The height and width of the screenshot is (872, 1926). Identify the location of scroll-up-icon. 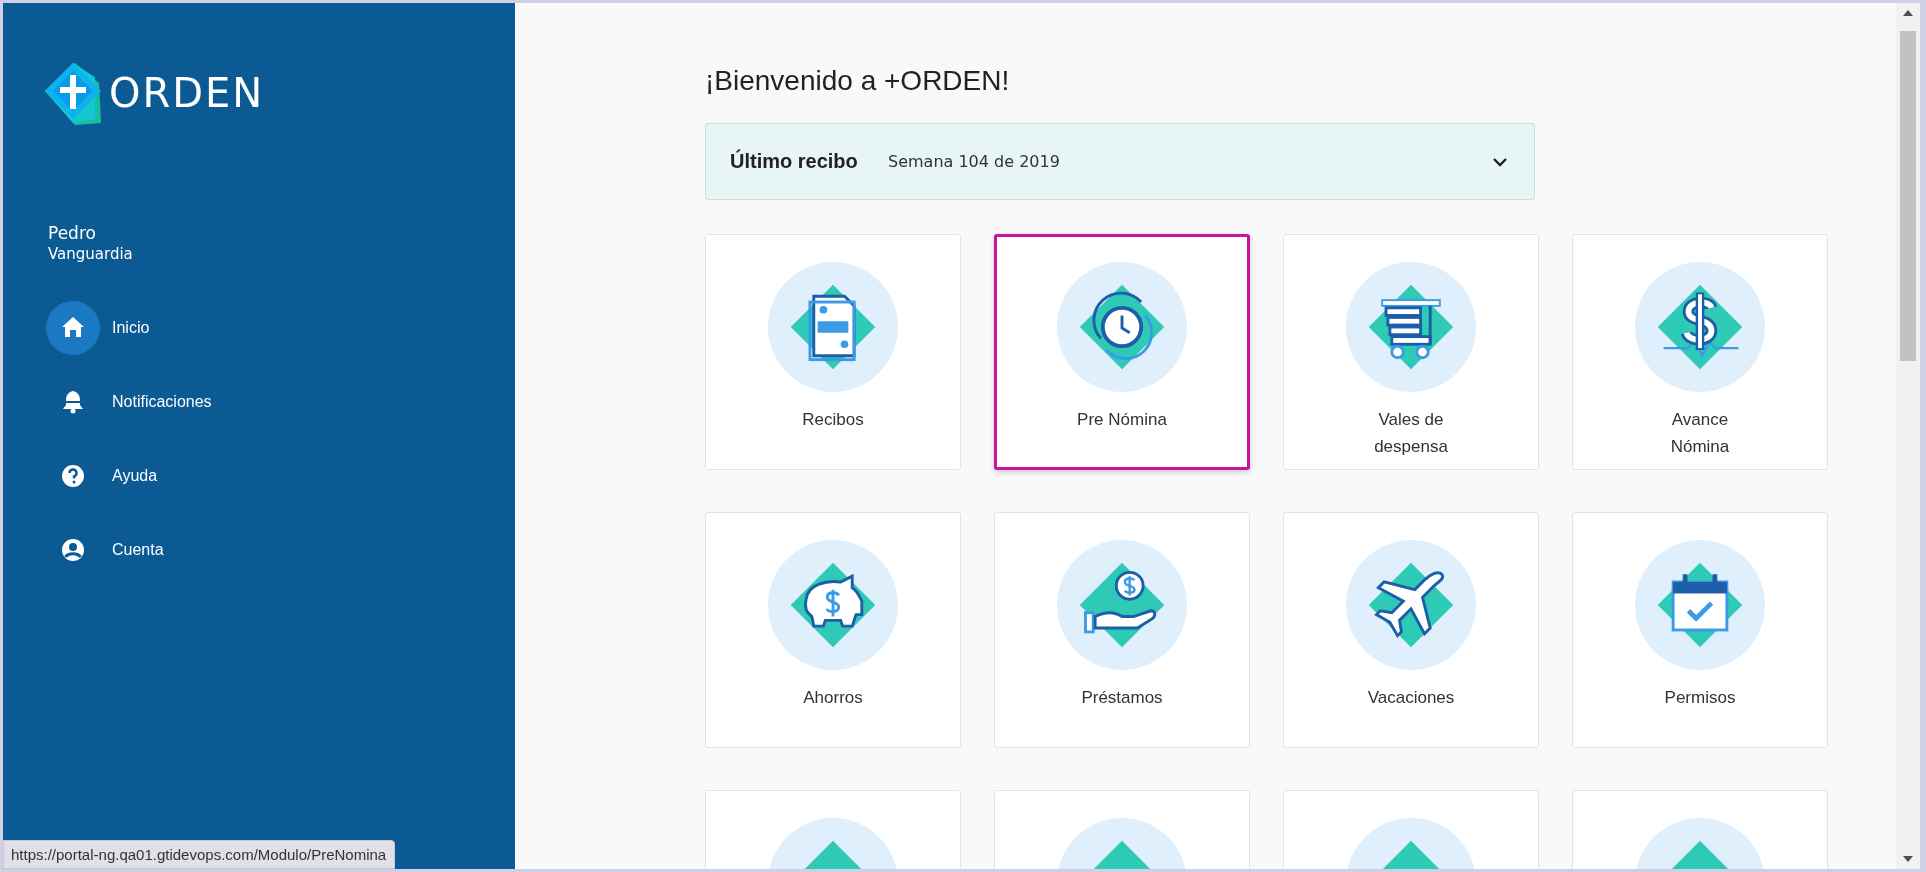
(1908, 13).